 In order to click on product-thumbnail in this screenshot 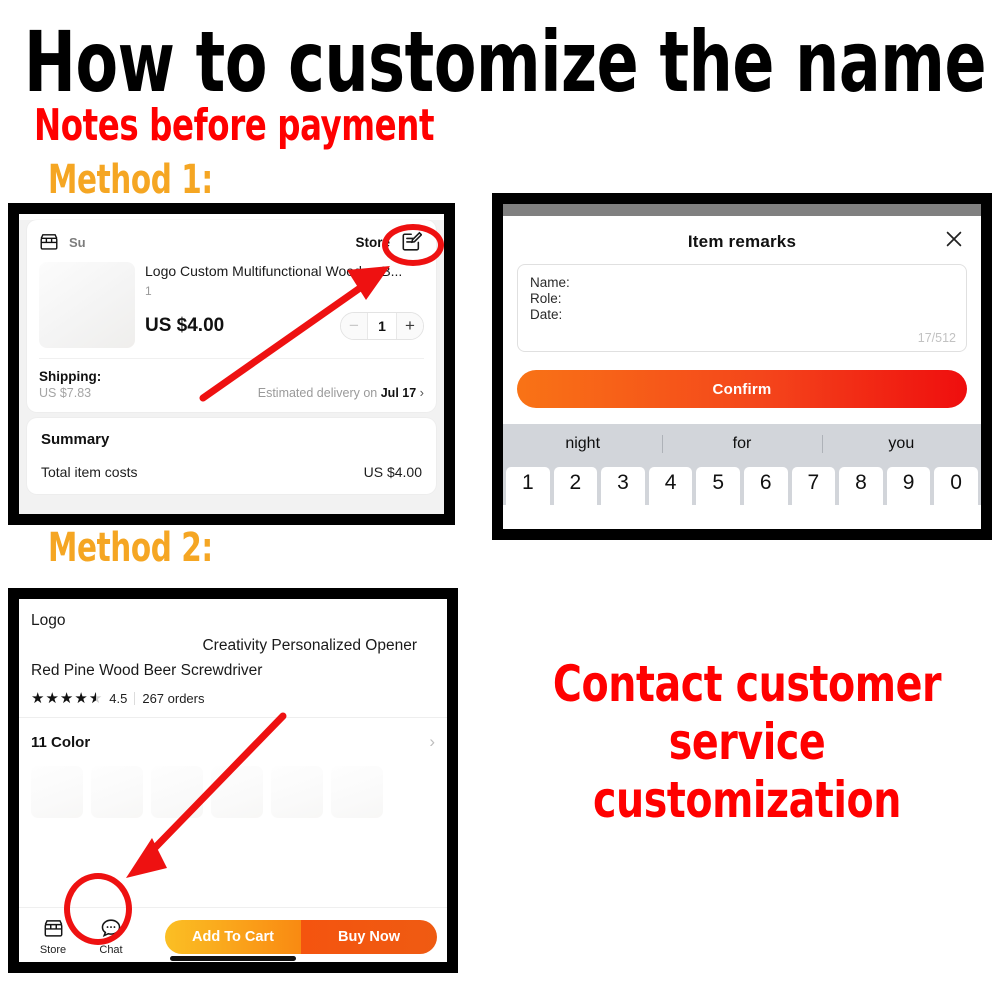, I will do `click(87, 305)`.